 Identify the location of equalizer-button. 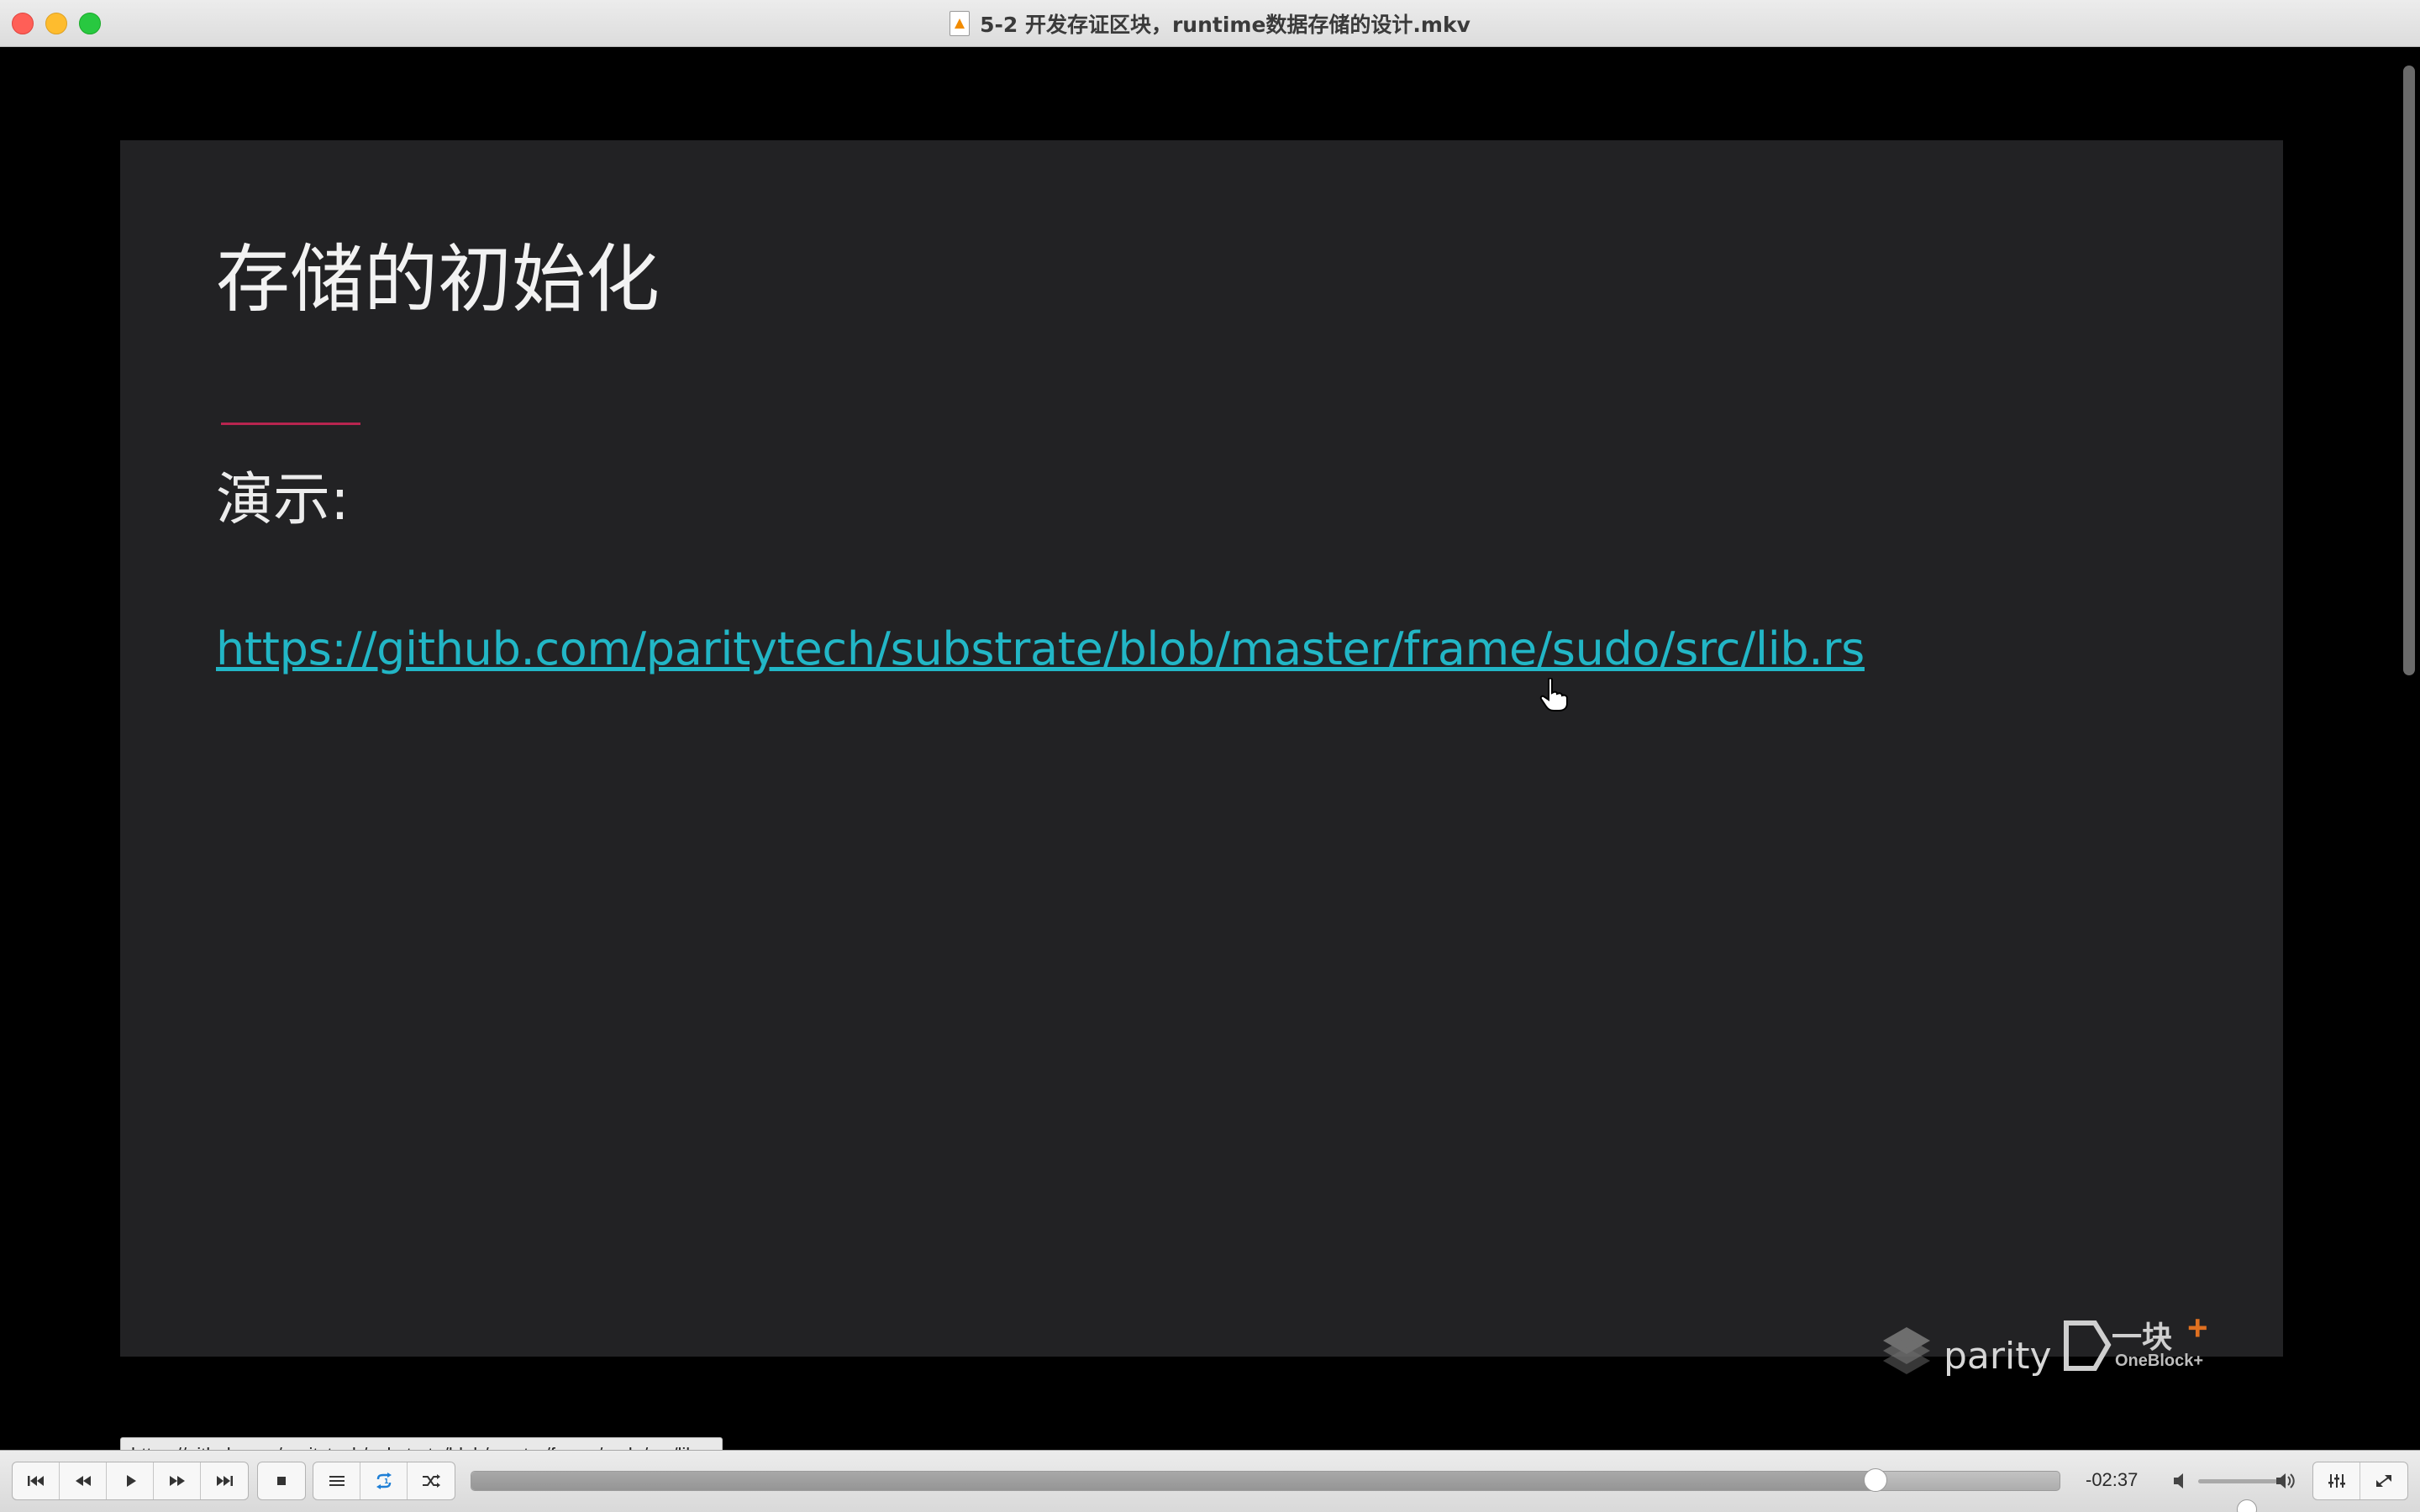
(2336, 1480).